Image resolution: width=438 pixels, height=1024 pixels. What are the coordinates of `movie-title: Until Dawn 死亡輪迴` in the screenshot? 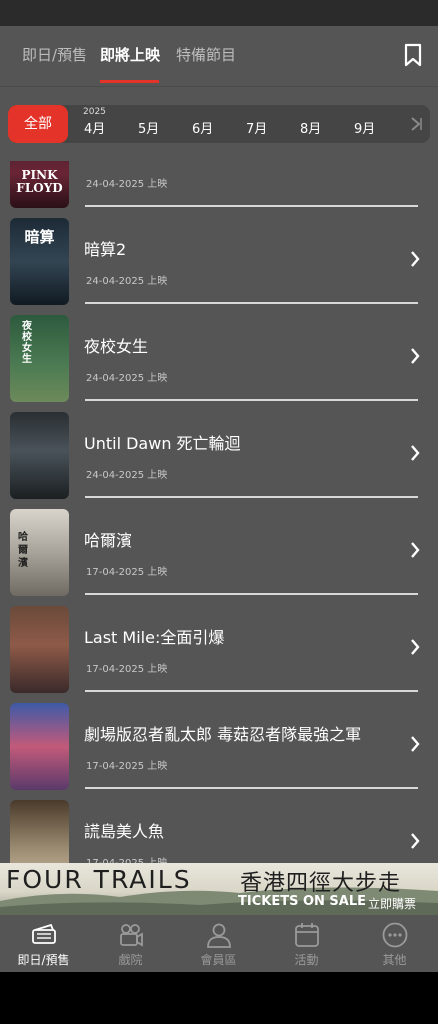 It's located at (162, 443).